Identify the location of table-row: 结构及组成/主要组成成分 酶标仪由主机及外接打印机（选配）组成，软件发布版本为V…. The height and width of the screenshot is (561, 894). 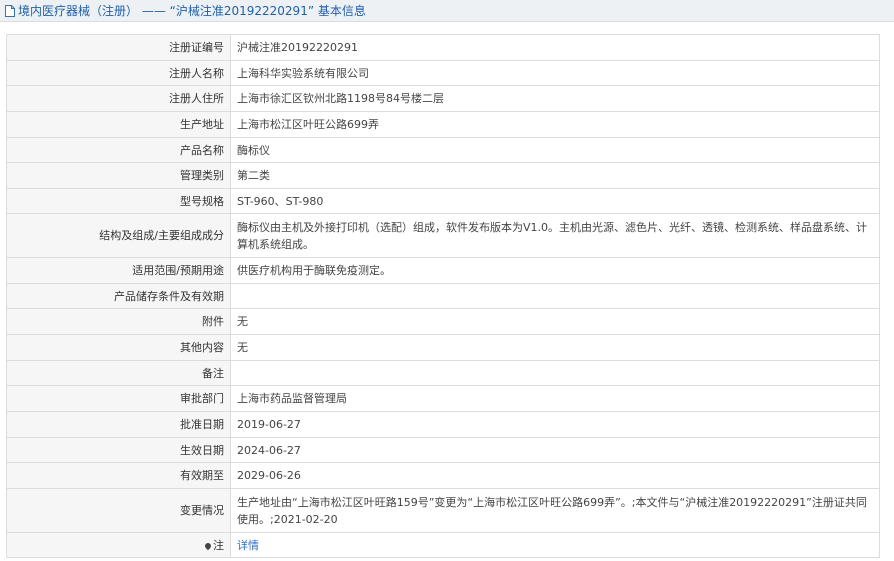
(443, 235).